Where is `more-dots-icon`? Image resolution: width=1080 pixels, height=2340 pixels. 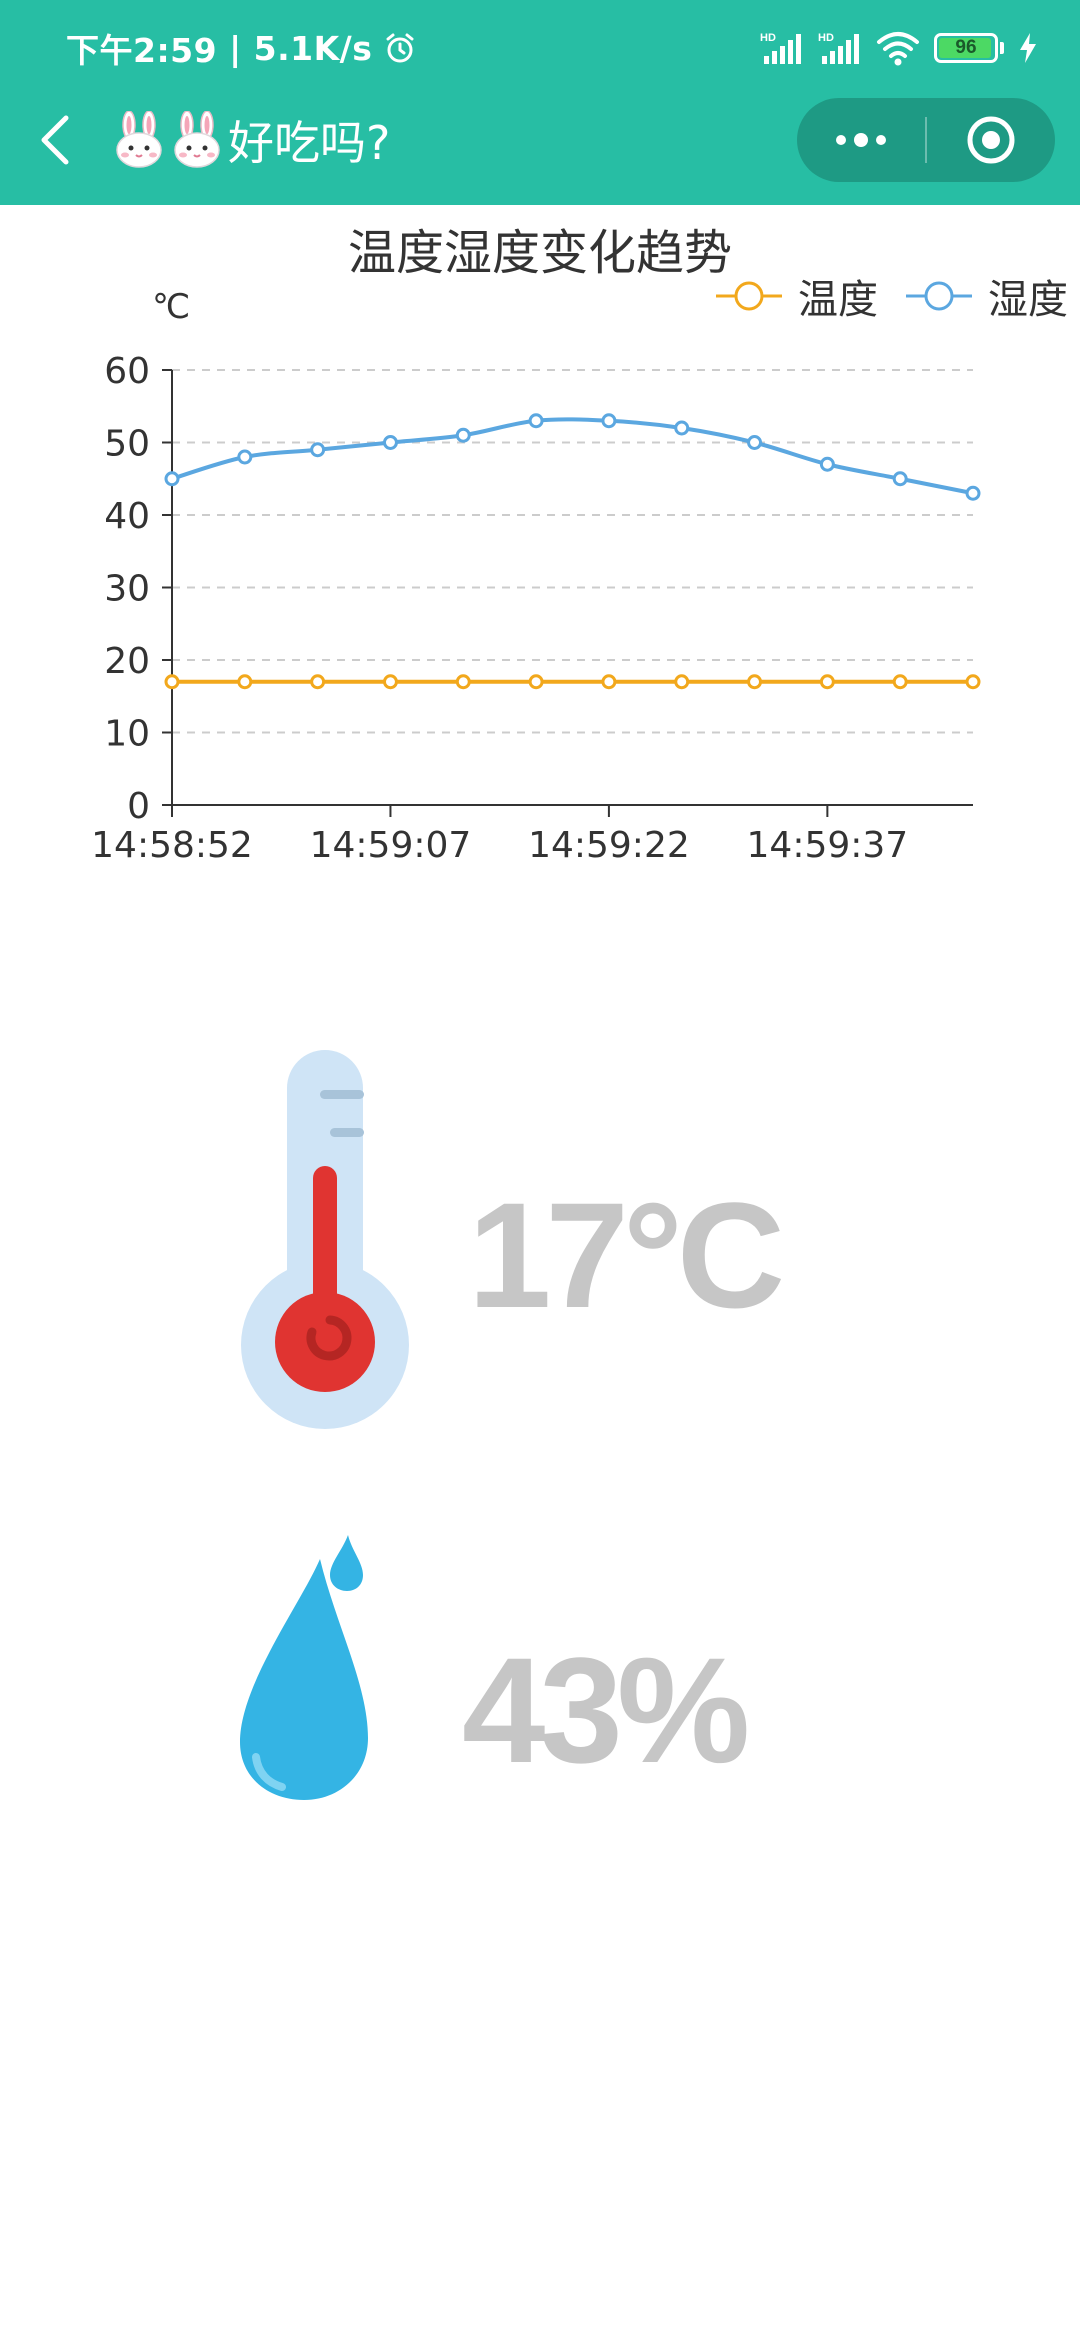 more-dots-icon is located at coordinates (861, 140).